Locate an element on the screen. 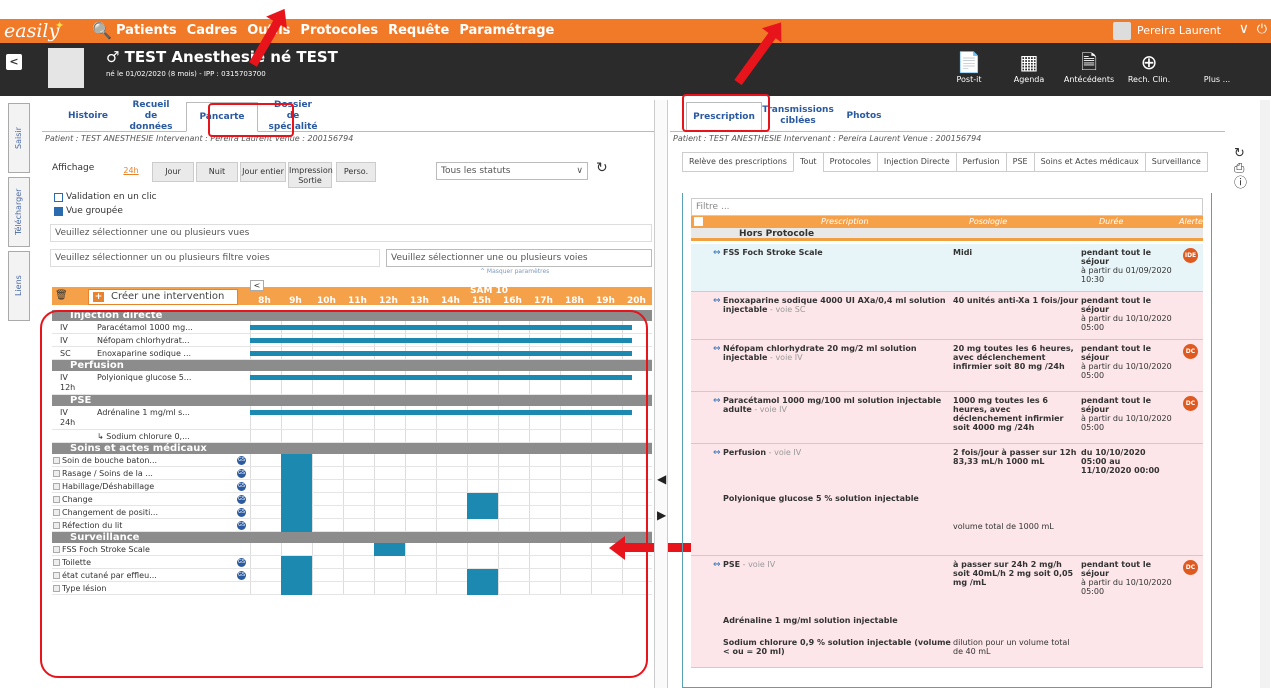  display-button-4: Impression Sortie is located at coordinates (310, 175).